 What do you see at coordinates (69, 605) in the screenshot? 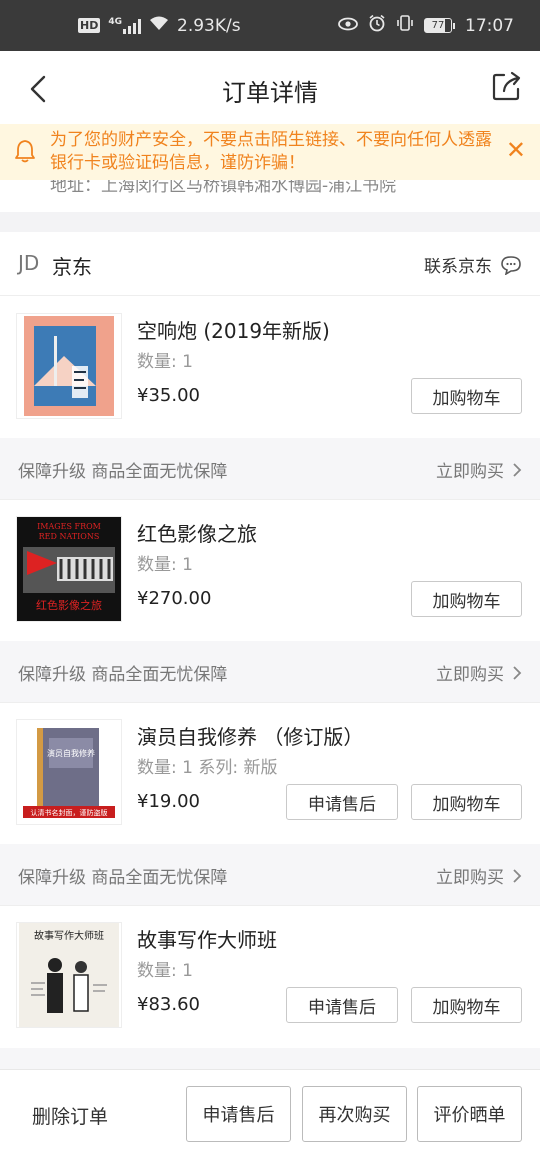
I see `cover-title: 红色影像之旅` at bounding box center [69, 605].